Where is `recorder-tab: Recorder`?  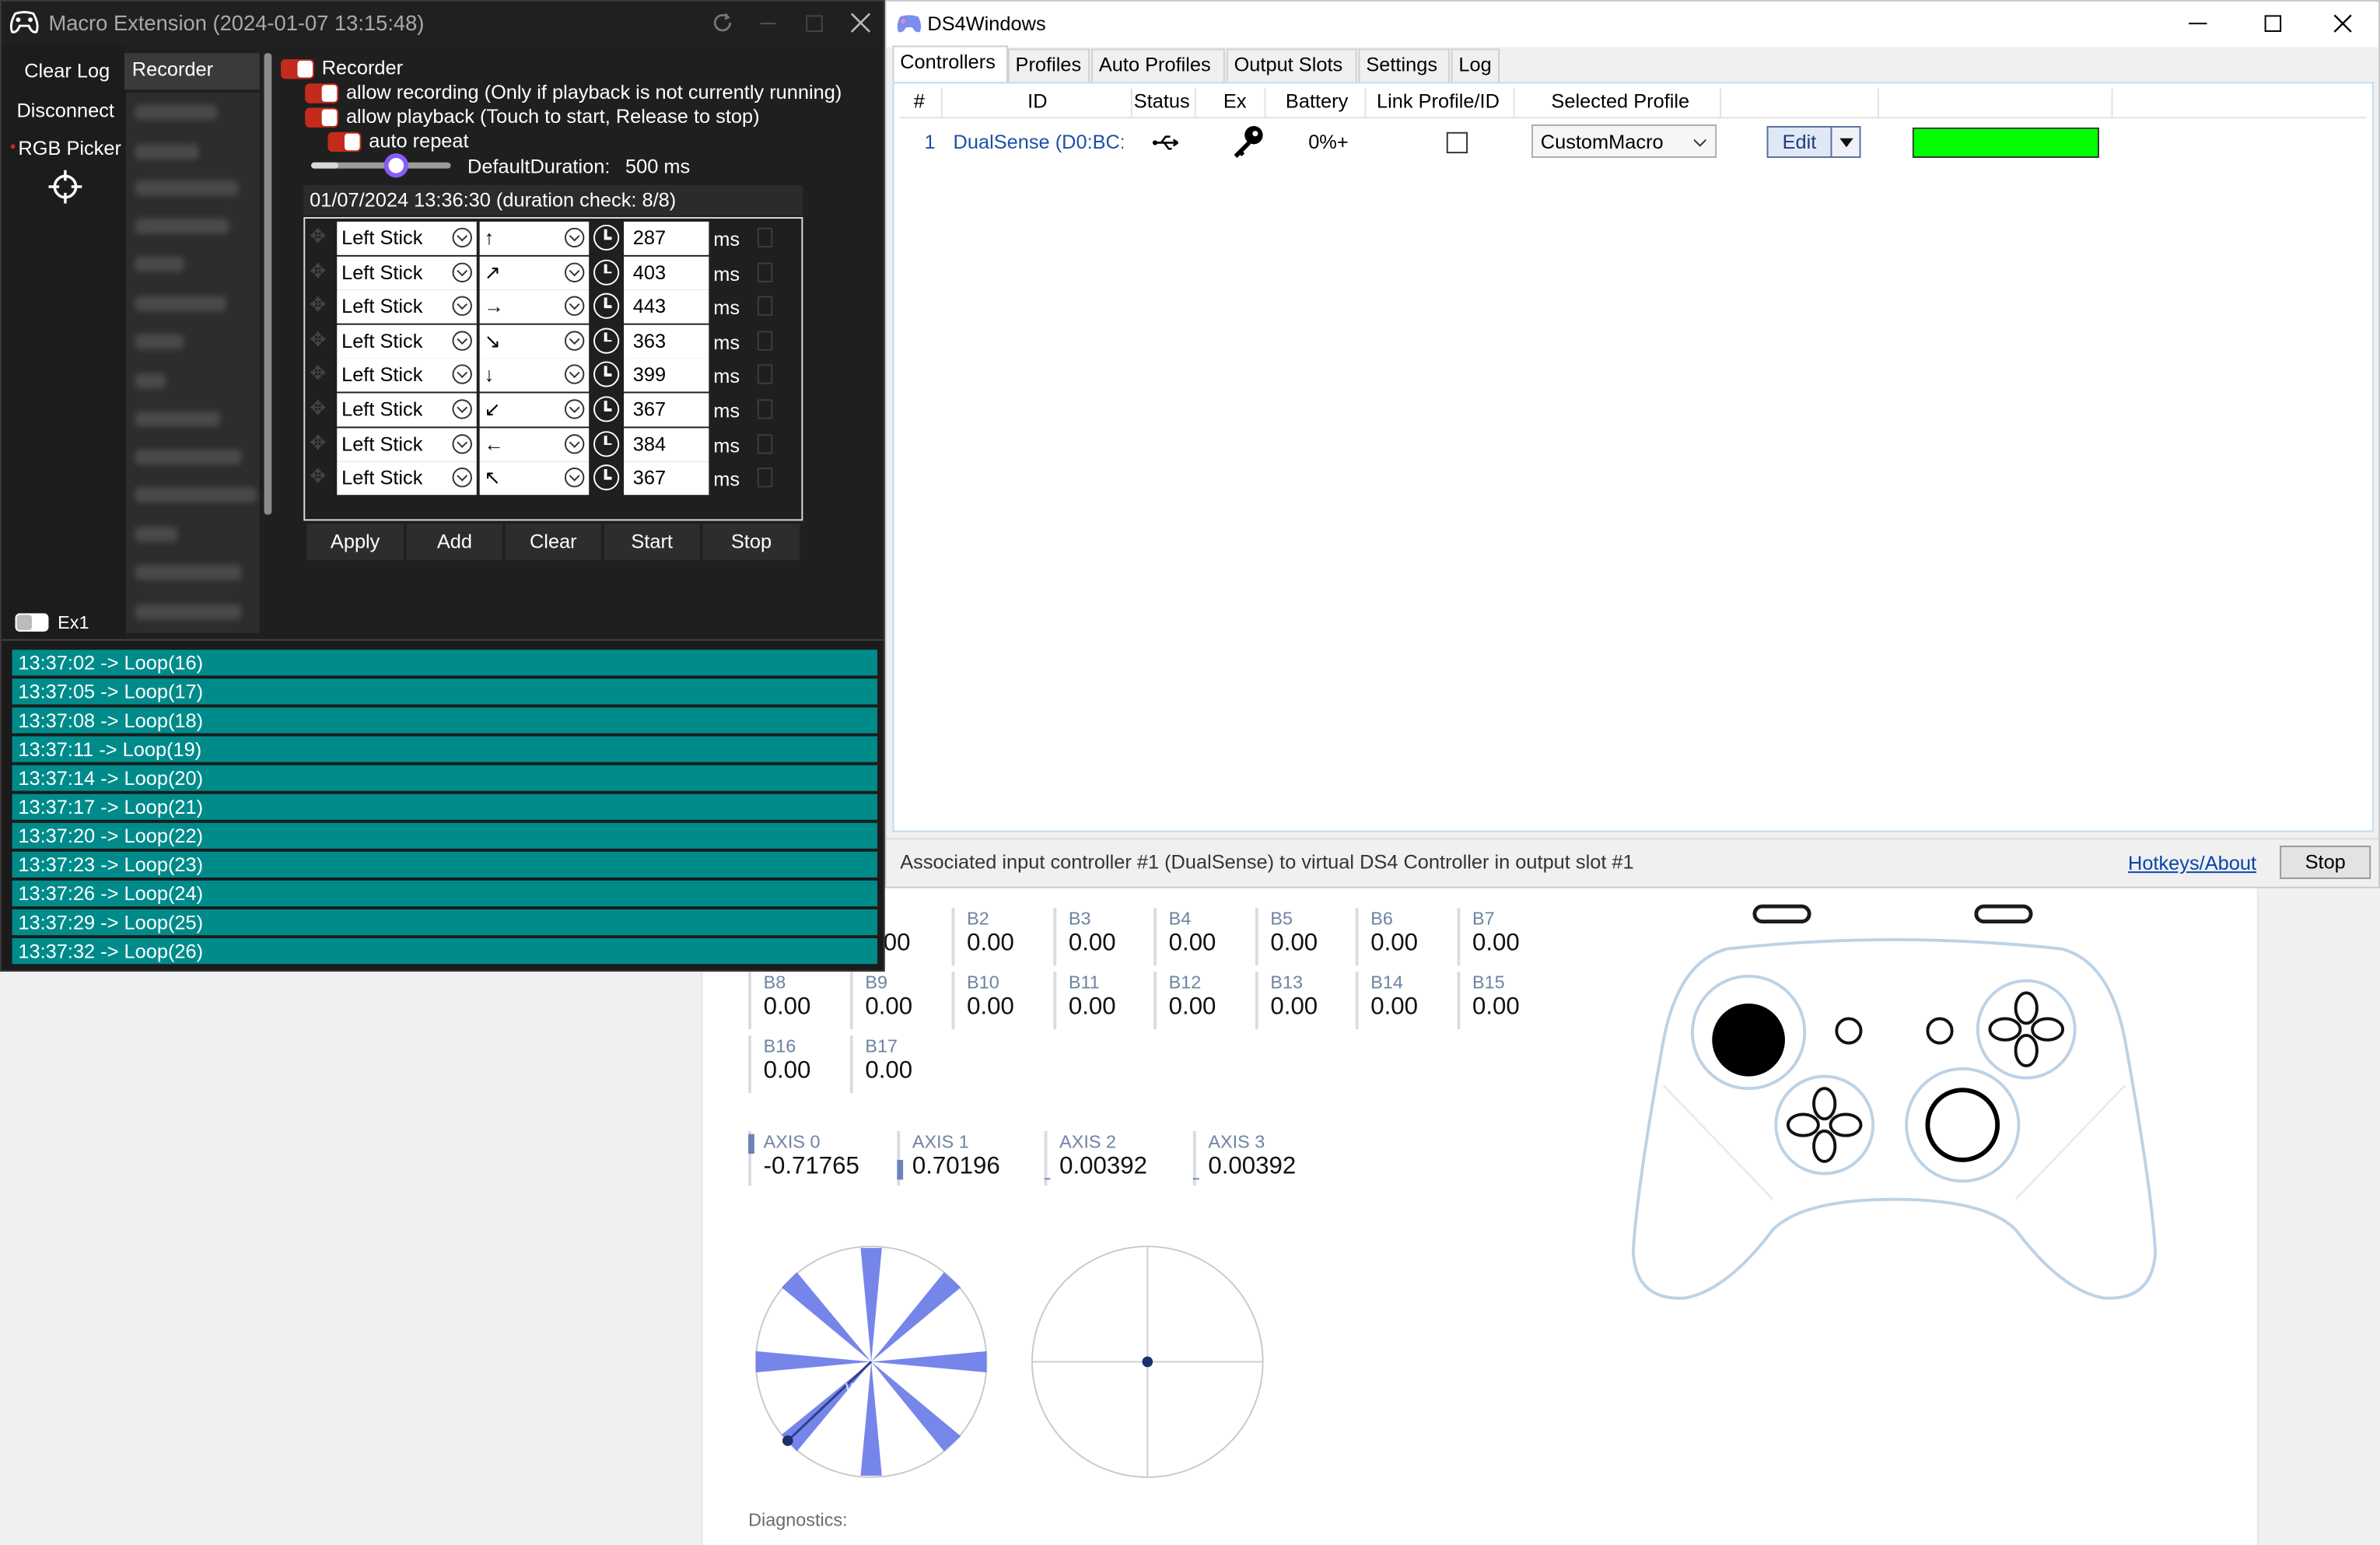
recorder-tab: Recorder is located at coordinates (192, 72).